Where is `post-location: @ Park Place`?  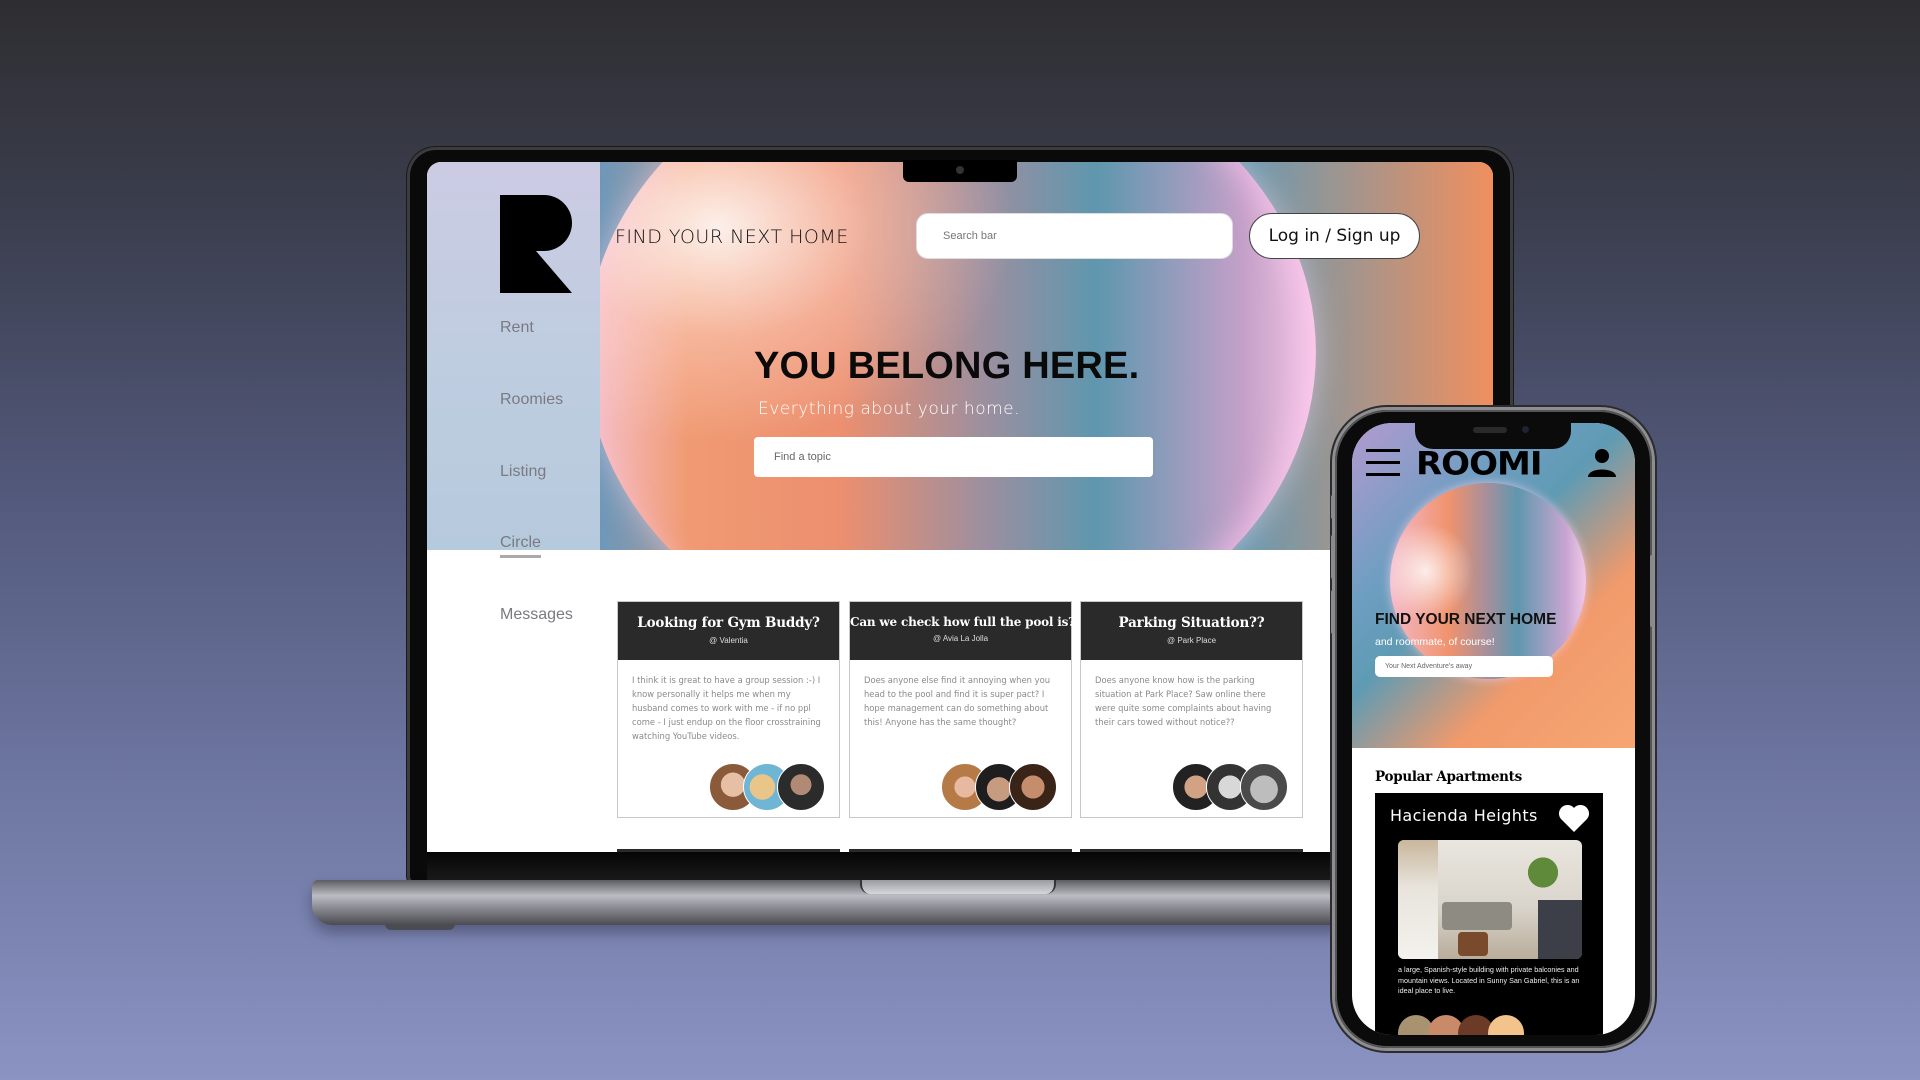
post-location: @ Park Place is located at coordinates (1191, 640).